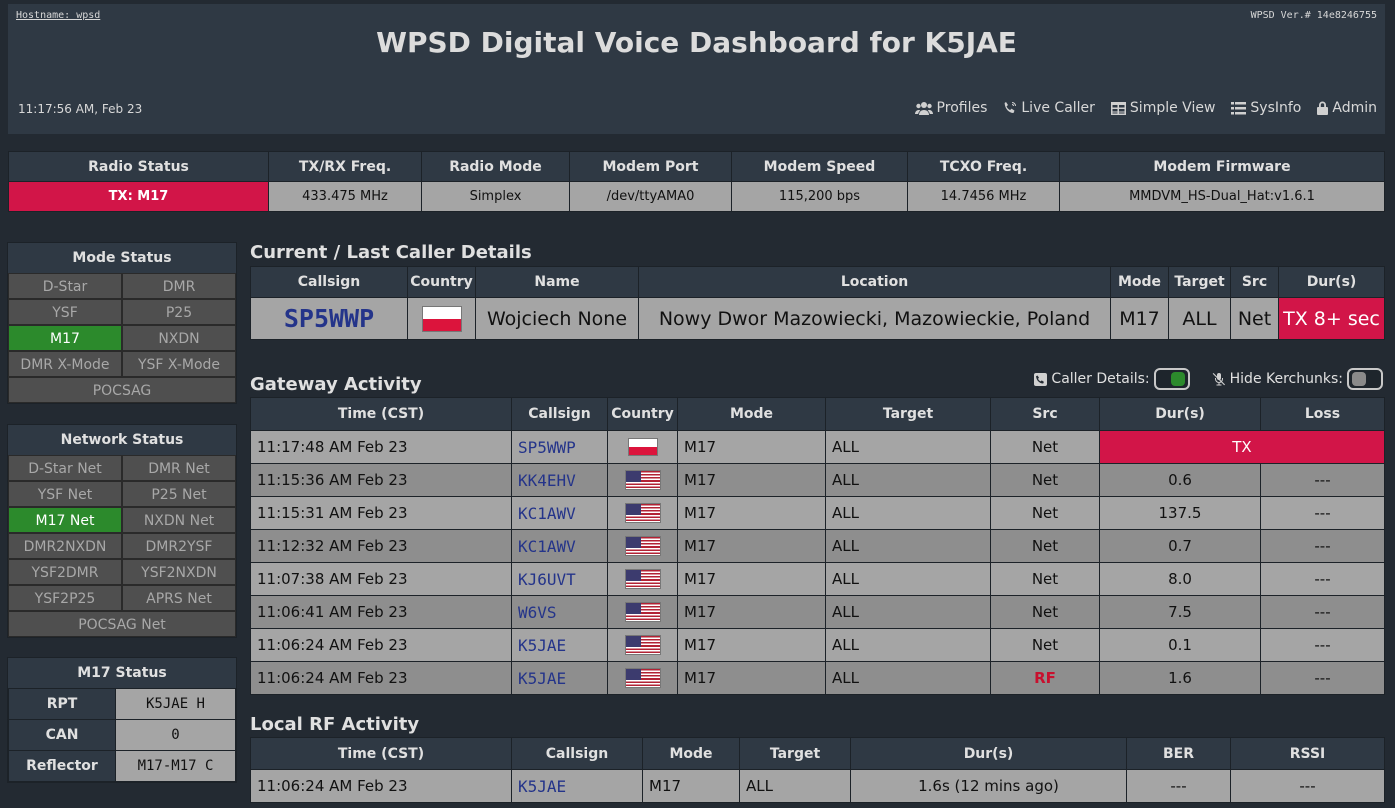 This screenshot has height=808, width=1395. I want to click on nav-sysinfo-label: SysInfo, so click(1276, 108).